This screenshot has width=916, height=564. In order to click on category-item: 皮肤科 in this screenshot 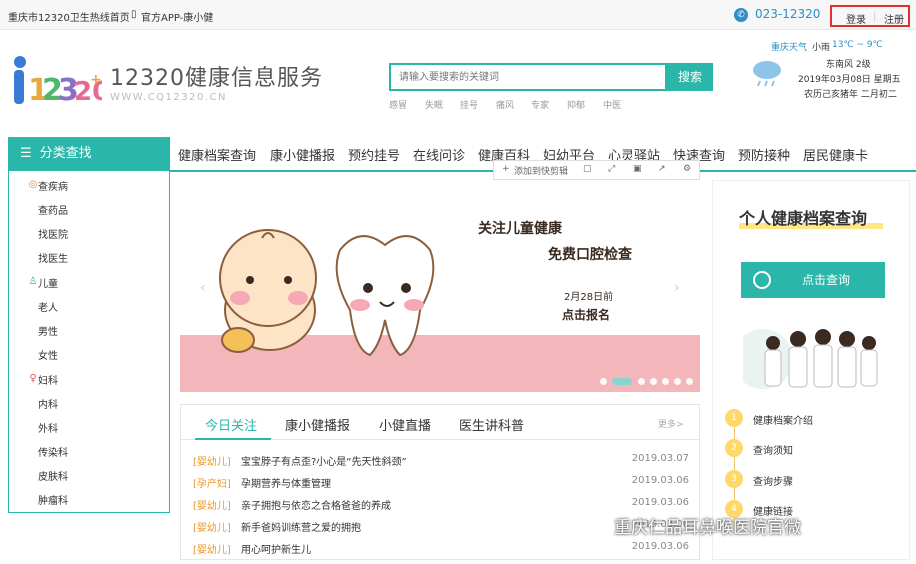, I will do `click(53, 475)`.